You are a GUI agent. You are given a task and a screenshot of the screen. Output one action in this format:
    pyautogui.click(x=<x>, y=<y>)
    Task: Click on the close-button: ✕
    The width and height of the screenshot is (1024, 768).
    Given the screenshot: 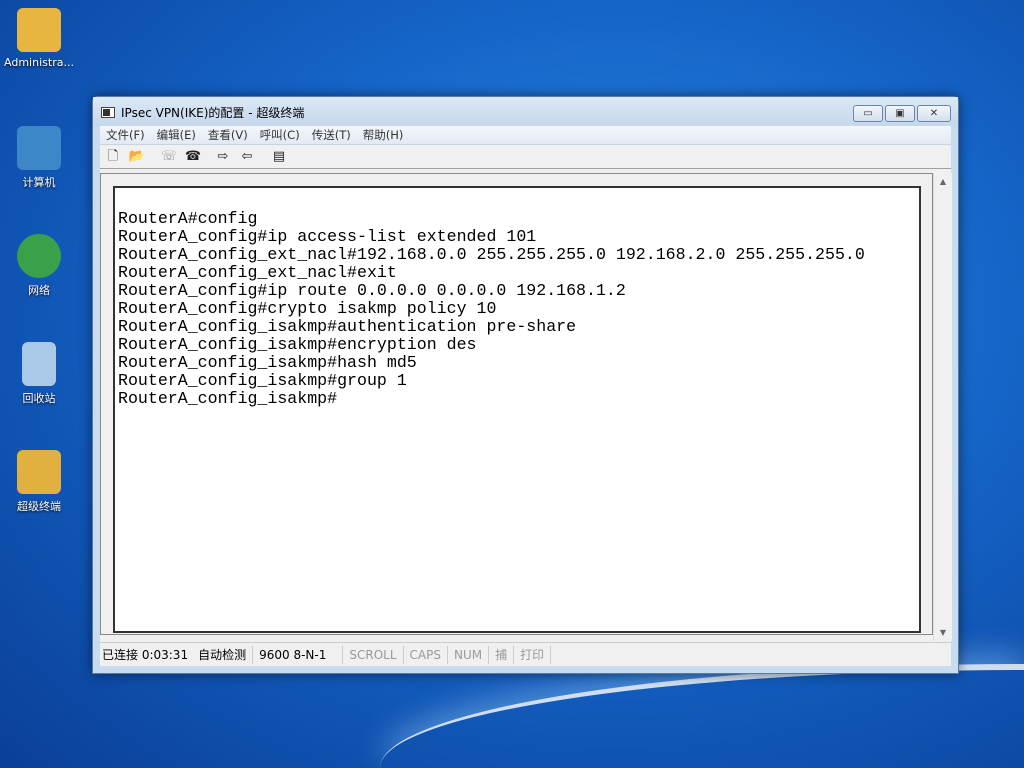 What is the action you would take?
    pyautogui.click(x=934, y=113)
    